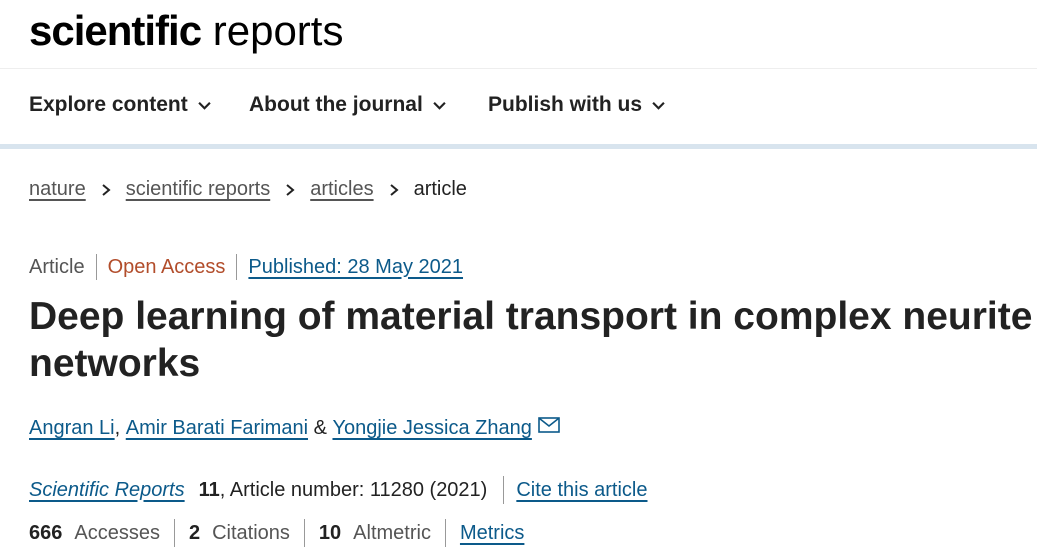 This screenshot has width=1037, height=549. What do you see at coordinates (353, 489) in the screenshot?
I see `article-number-text: , Article number: 11280 (2021)` at bounding box center [353, 489].